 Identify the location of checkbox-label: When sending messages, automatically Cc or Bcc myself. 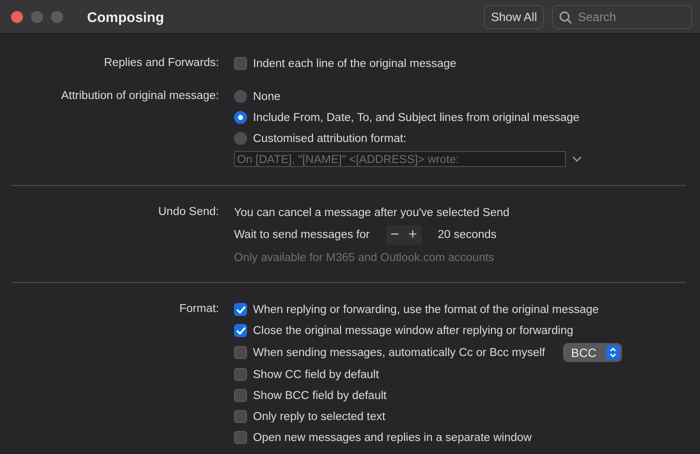
(399, 352).